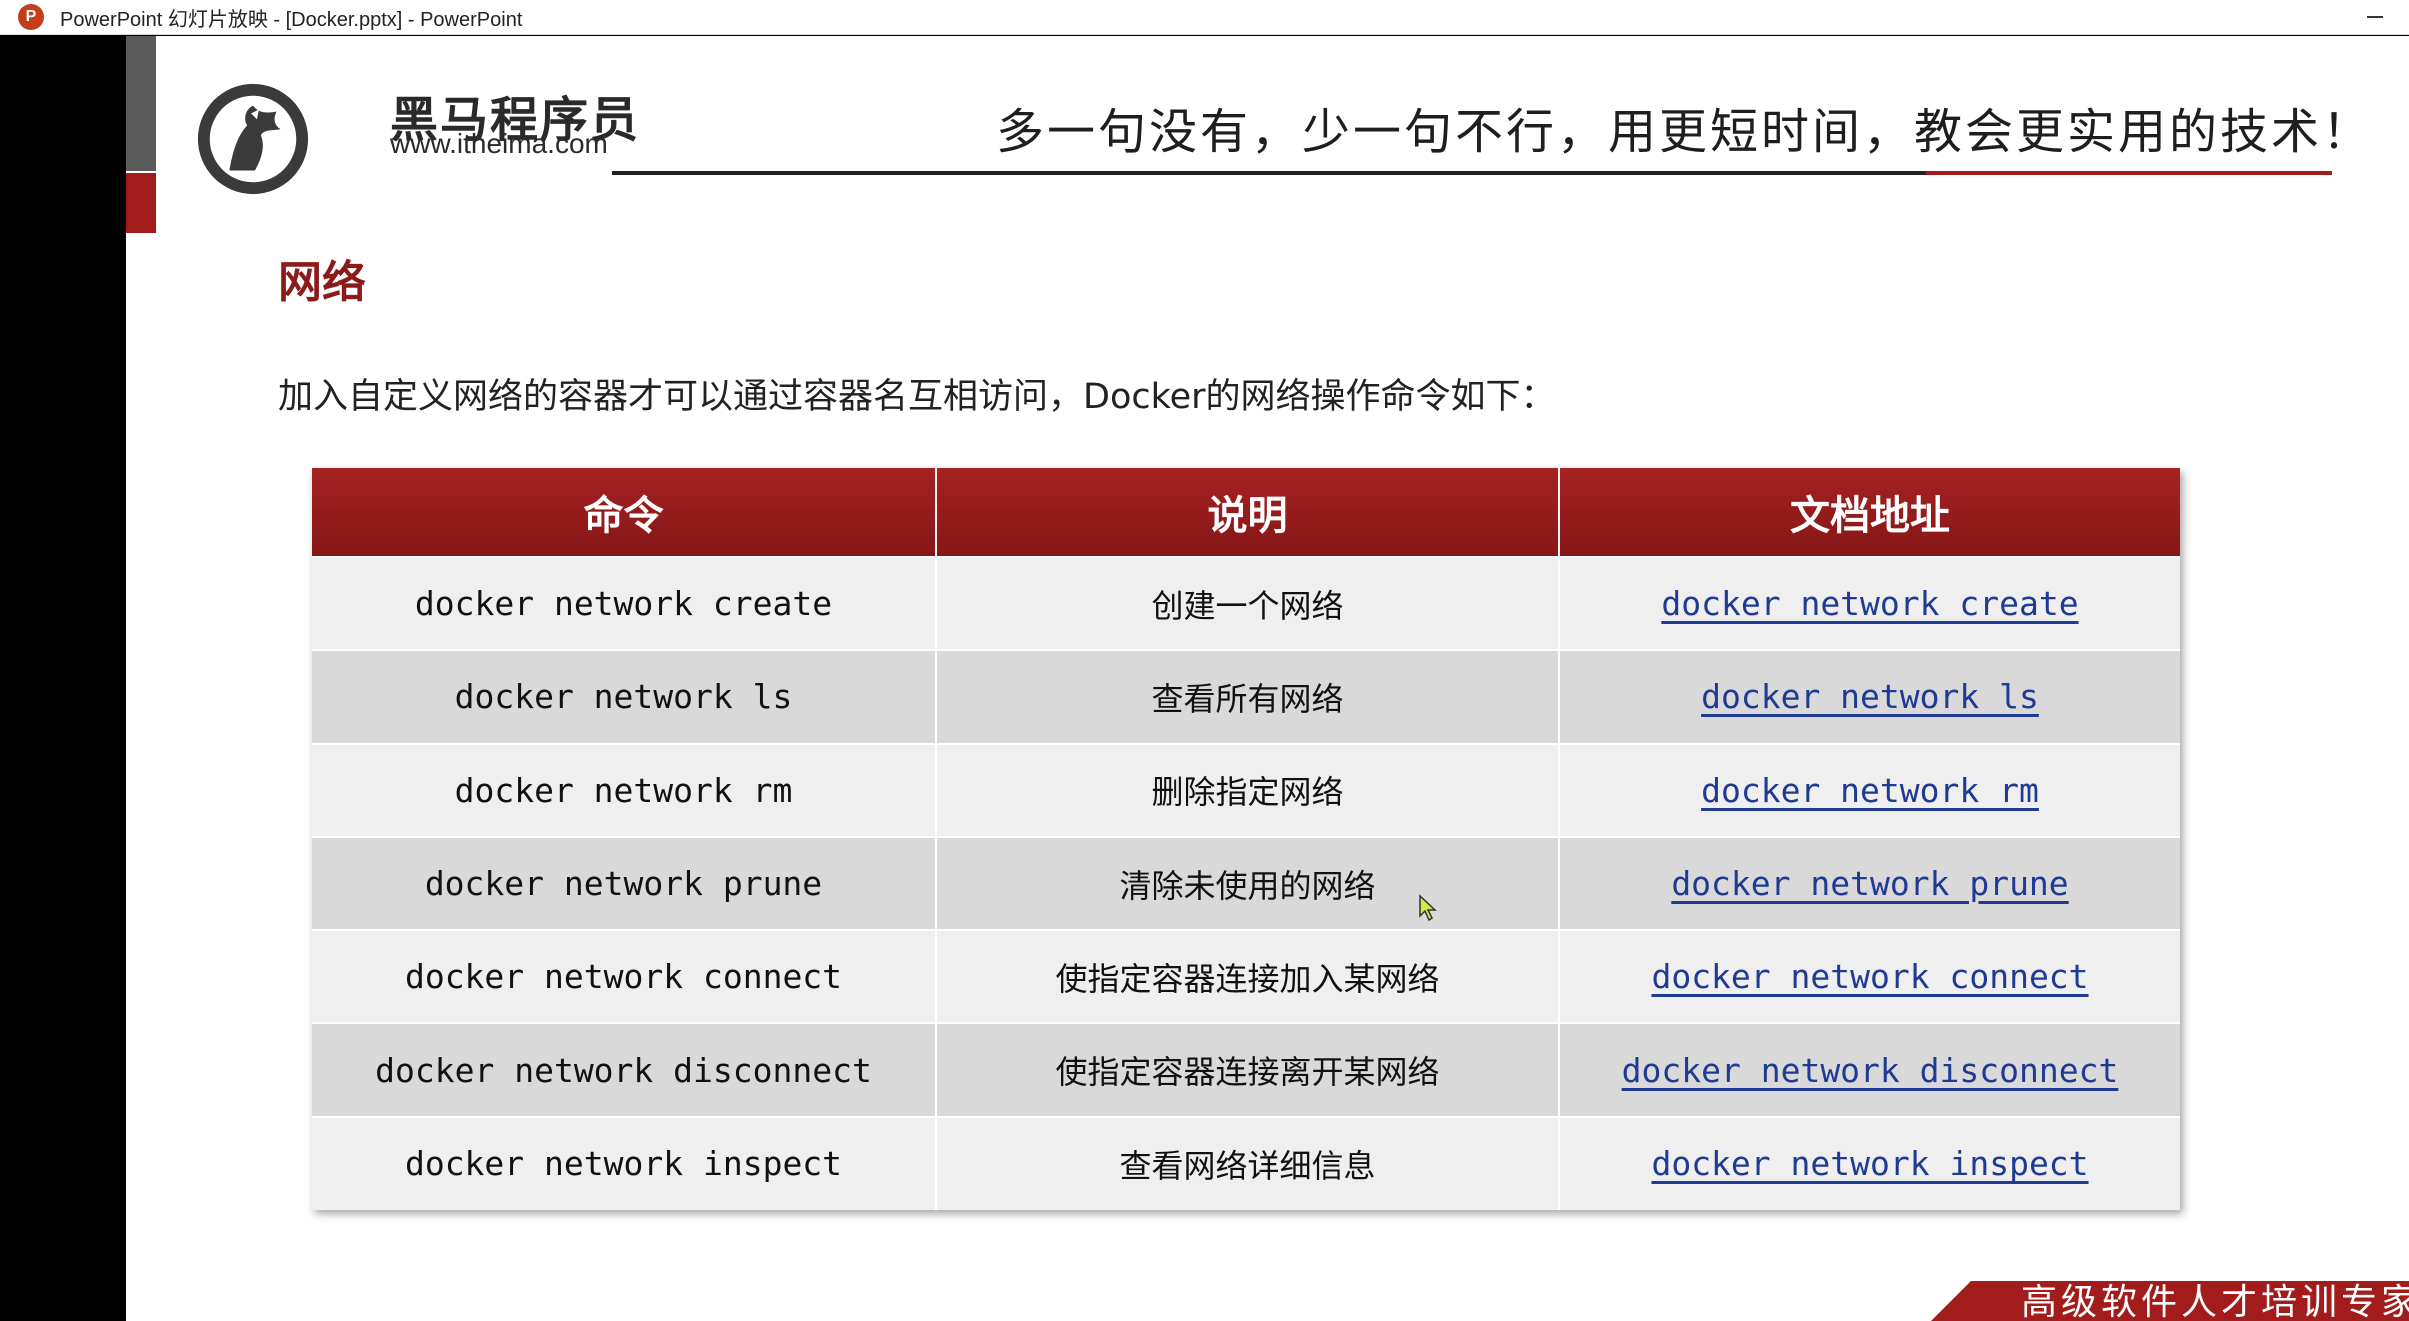 The image size is (2409, 1321). Describe the element at coordinates (141, 203) in the screenshot. I see `slide-corner-accent` at that location.